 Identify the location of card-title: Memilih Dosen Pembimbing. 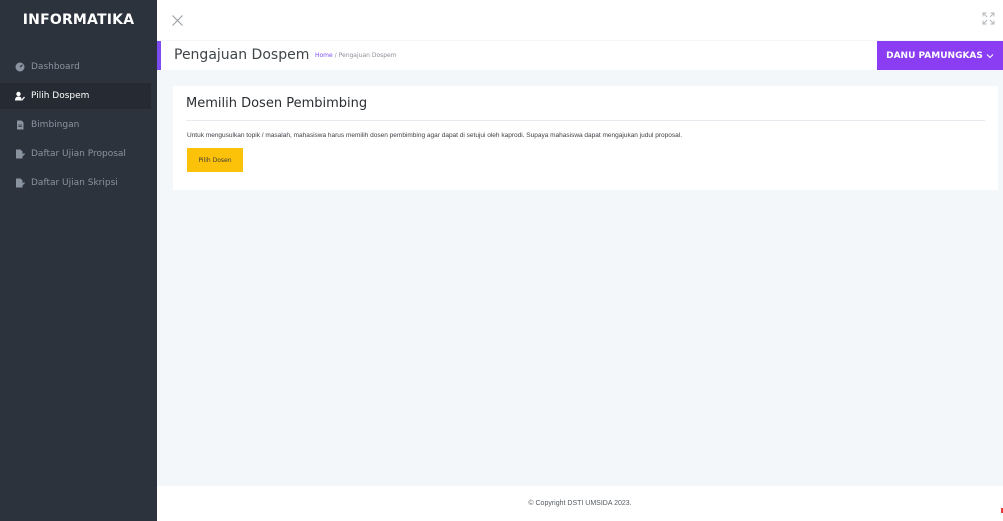
(277, 103).